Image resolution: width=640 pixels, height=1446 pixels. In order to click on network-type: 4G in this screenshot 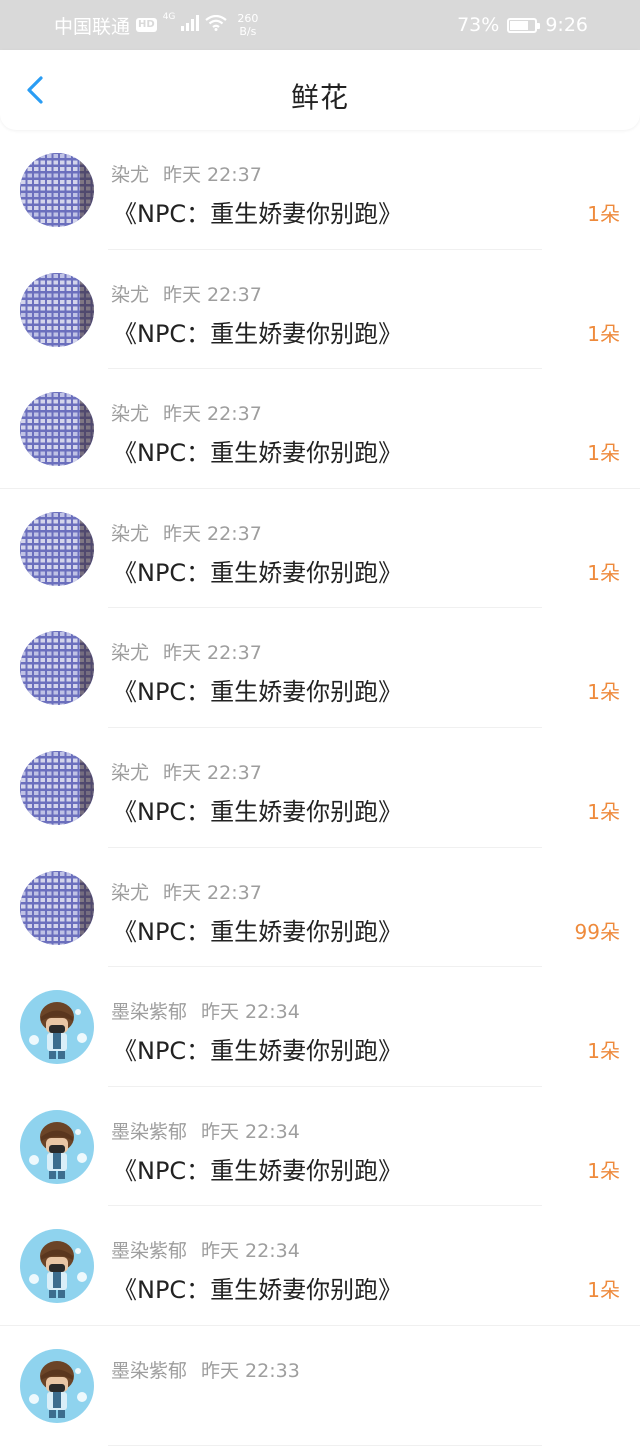, I will do `click(169, 17)`.